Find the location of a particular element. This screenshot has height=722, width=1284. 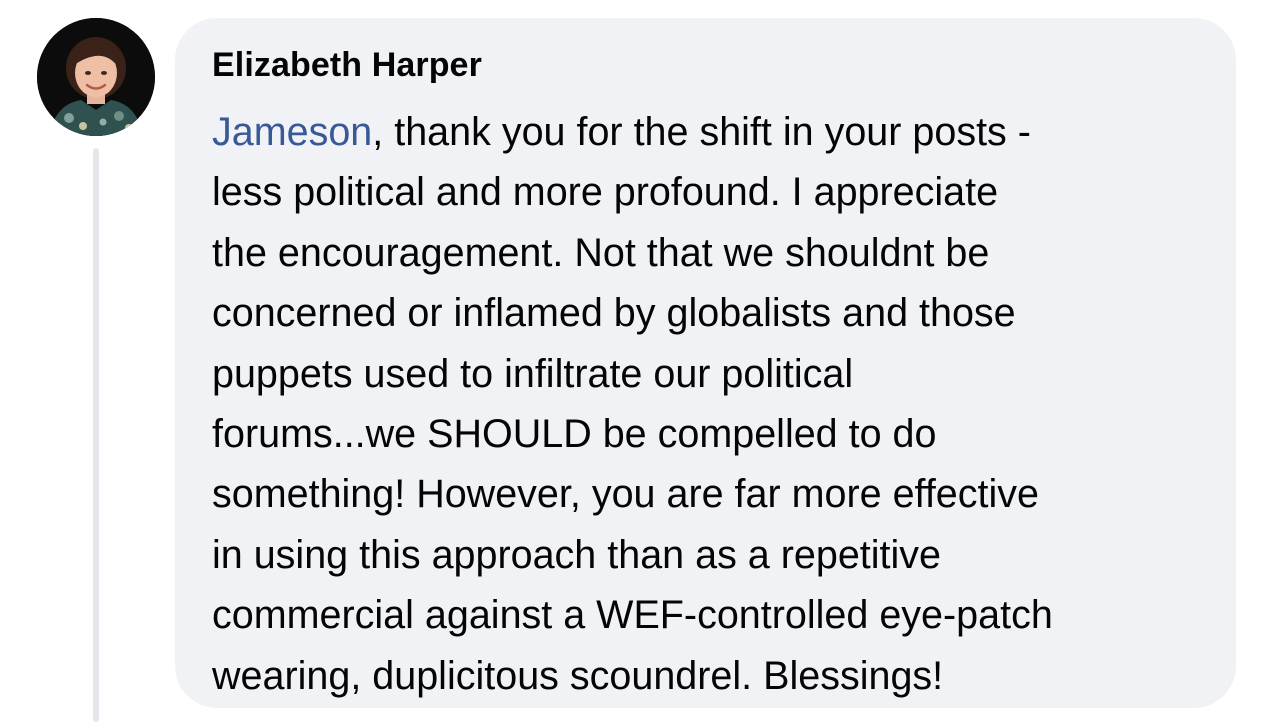

thread-line is located at coordinates (96, 435).